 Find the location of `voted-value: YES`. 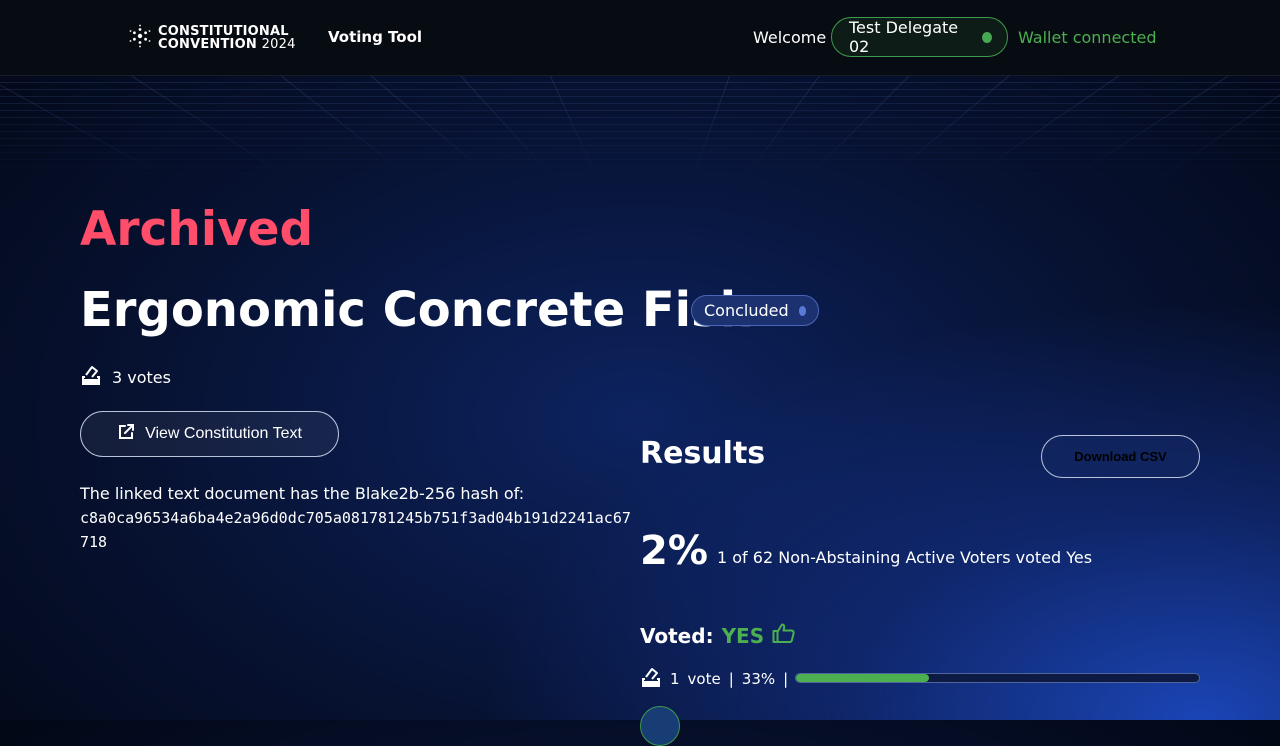

voted-value: YES is located at coordinates (743, 635).